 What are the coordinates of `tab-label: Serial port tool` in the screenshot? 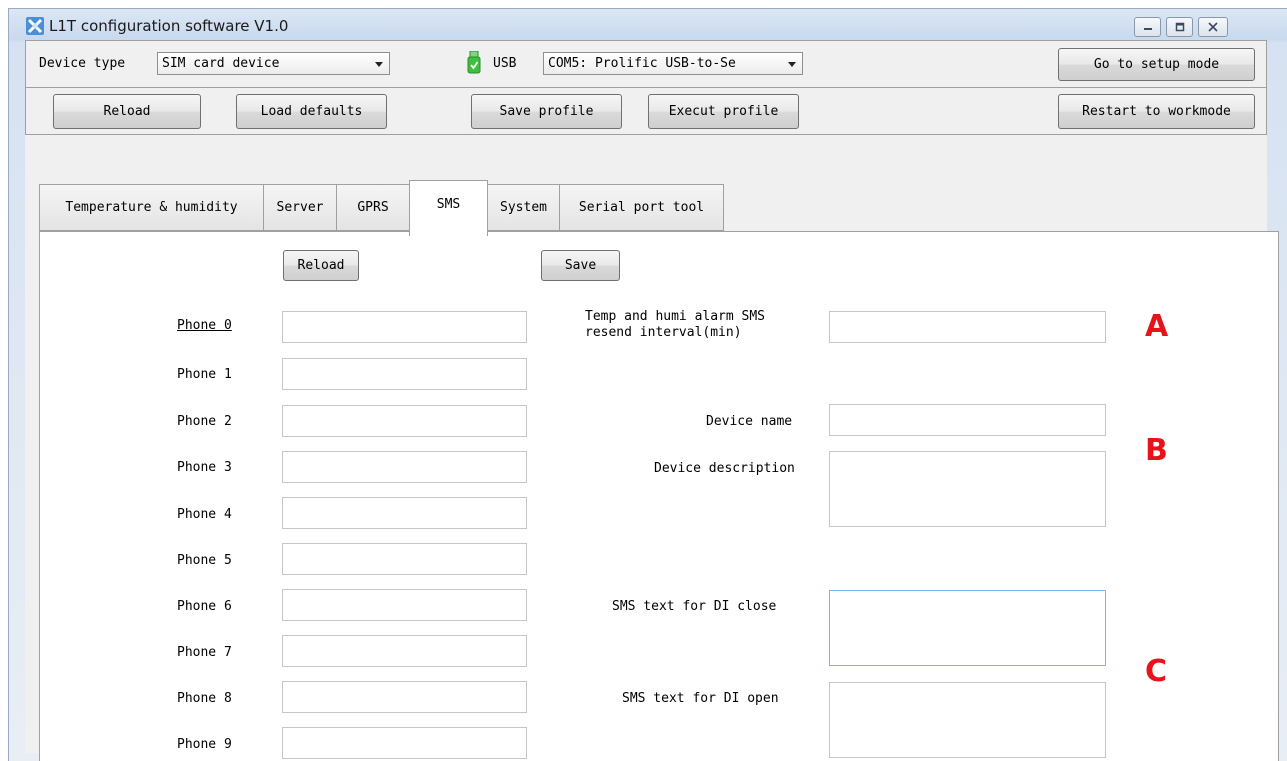 It's located at (641, 207).